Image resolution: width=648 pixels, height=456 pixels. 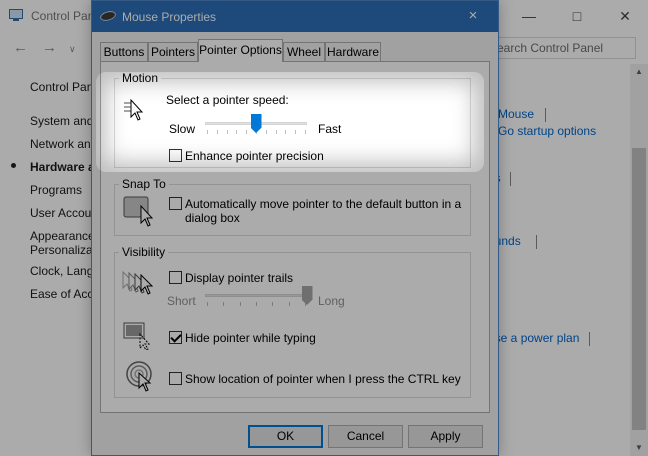 What do you see at coordinates (61, 87) in the screenshot?
I see `sidebar-item: Control Panel Home` at bounding box center [61, 87].